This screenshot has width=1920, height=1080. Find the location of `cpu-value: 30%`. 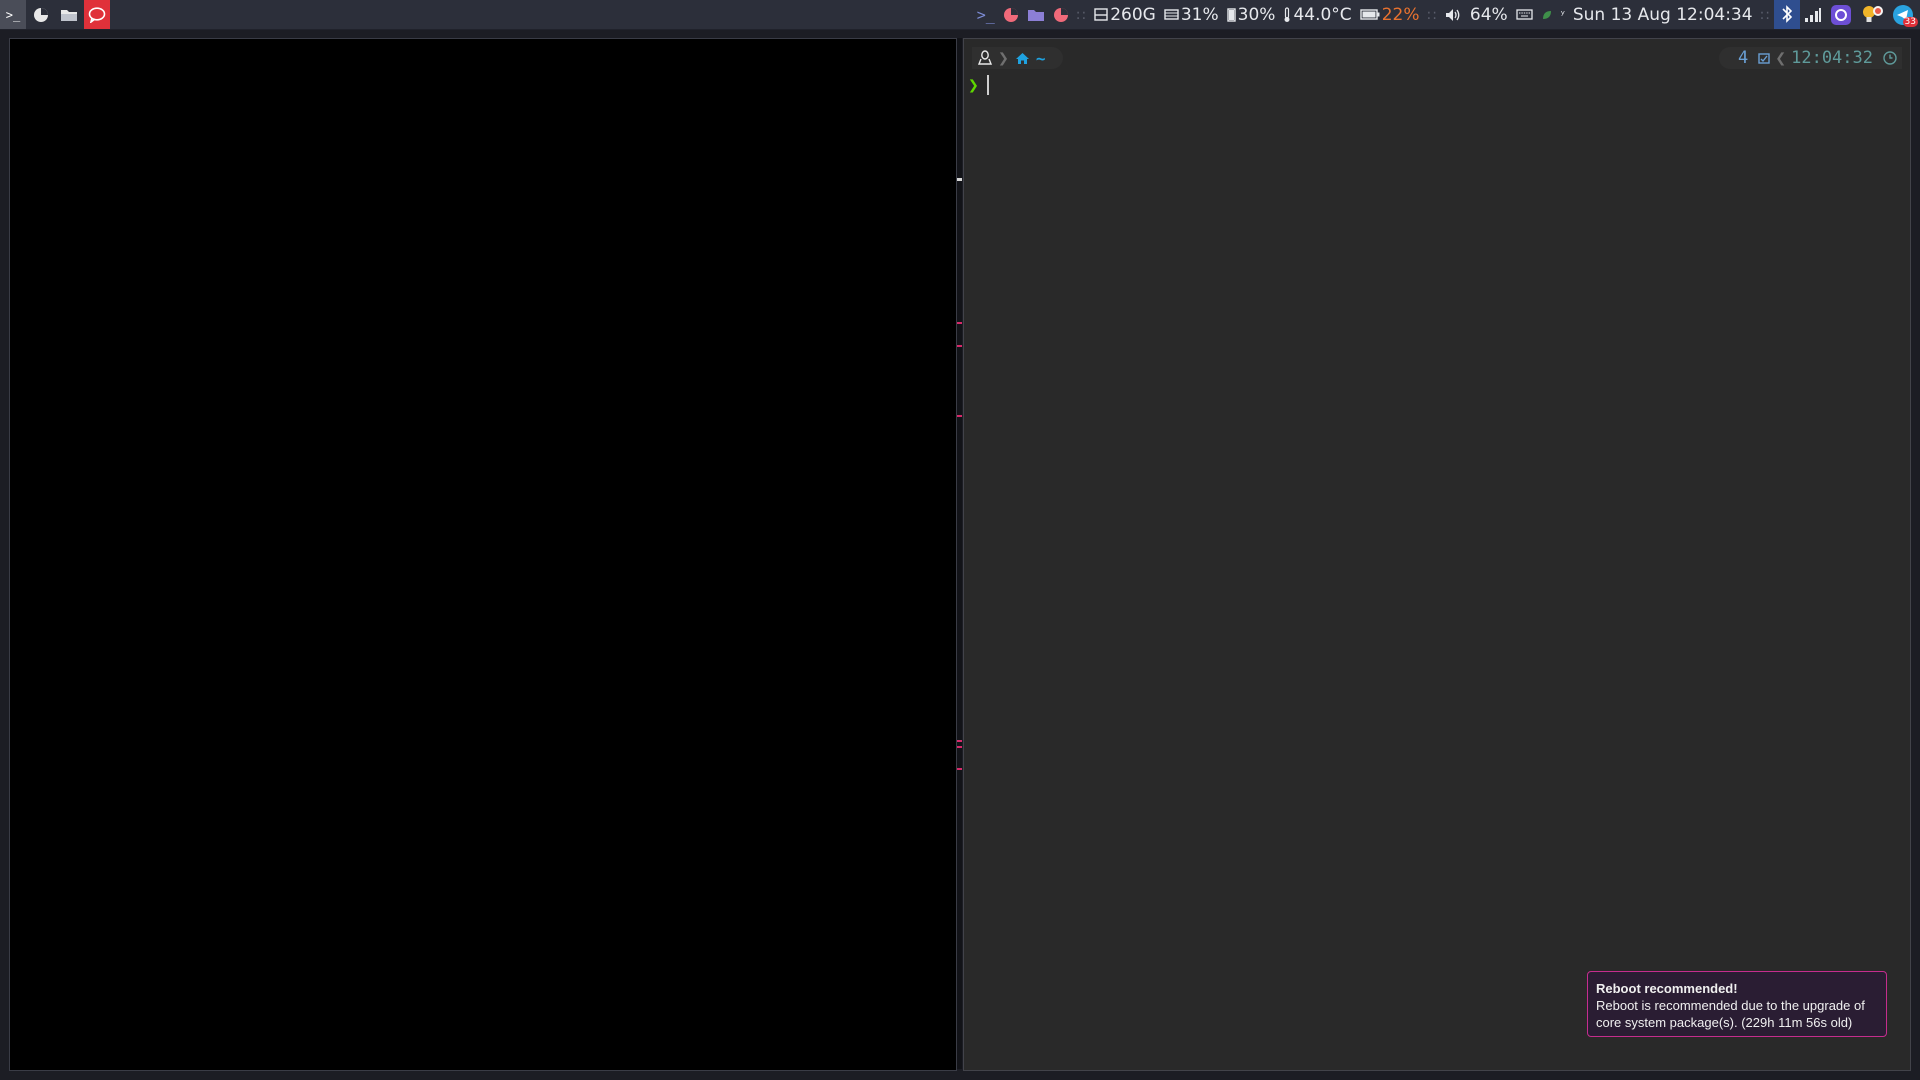

cpu-value: 30% is located at coordinates (1256, 14).